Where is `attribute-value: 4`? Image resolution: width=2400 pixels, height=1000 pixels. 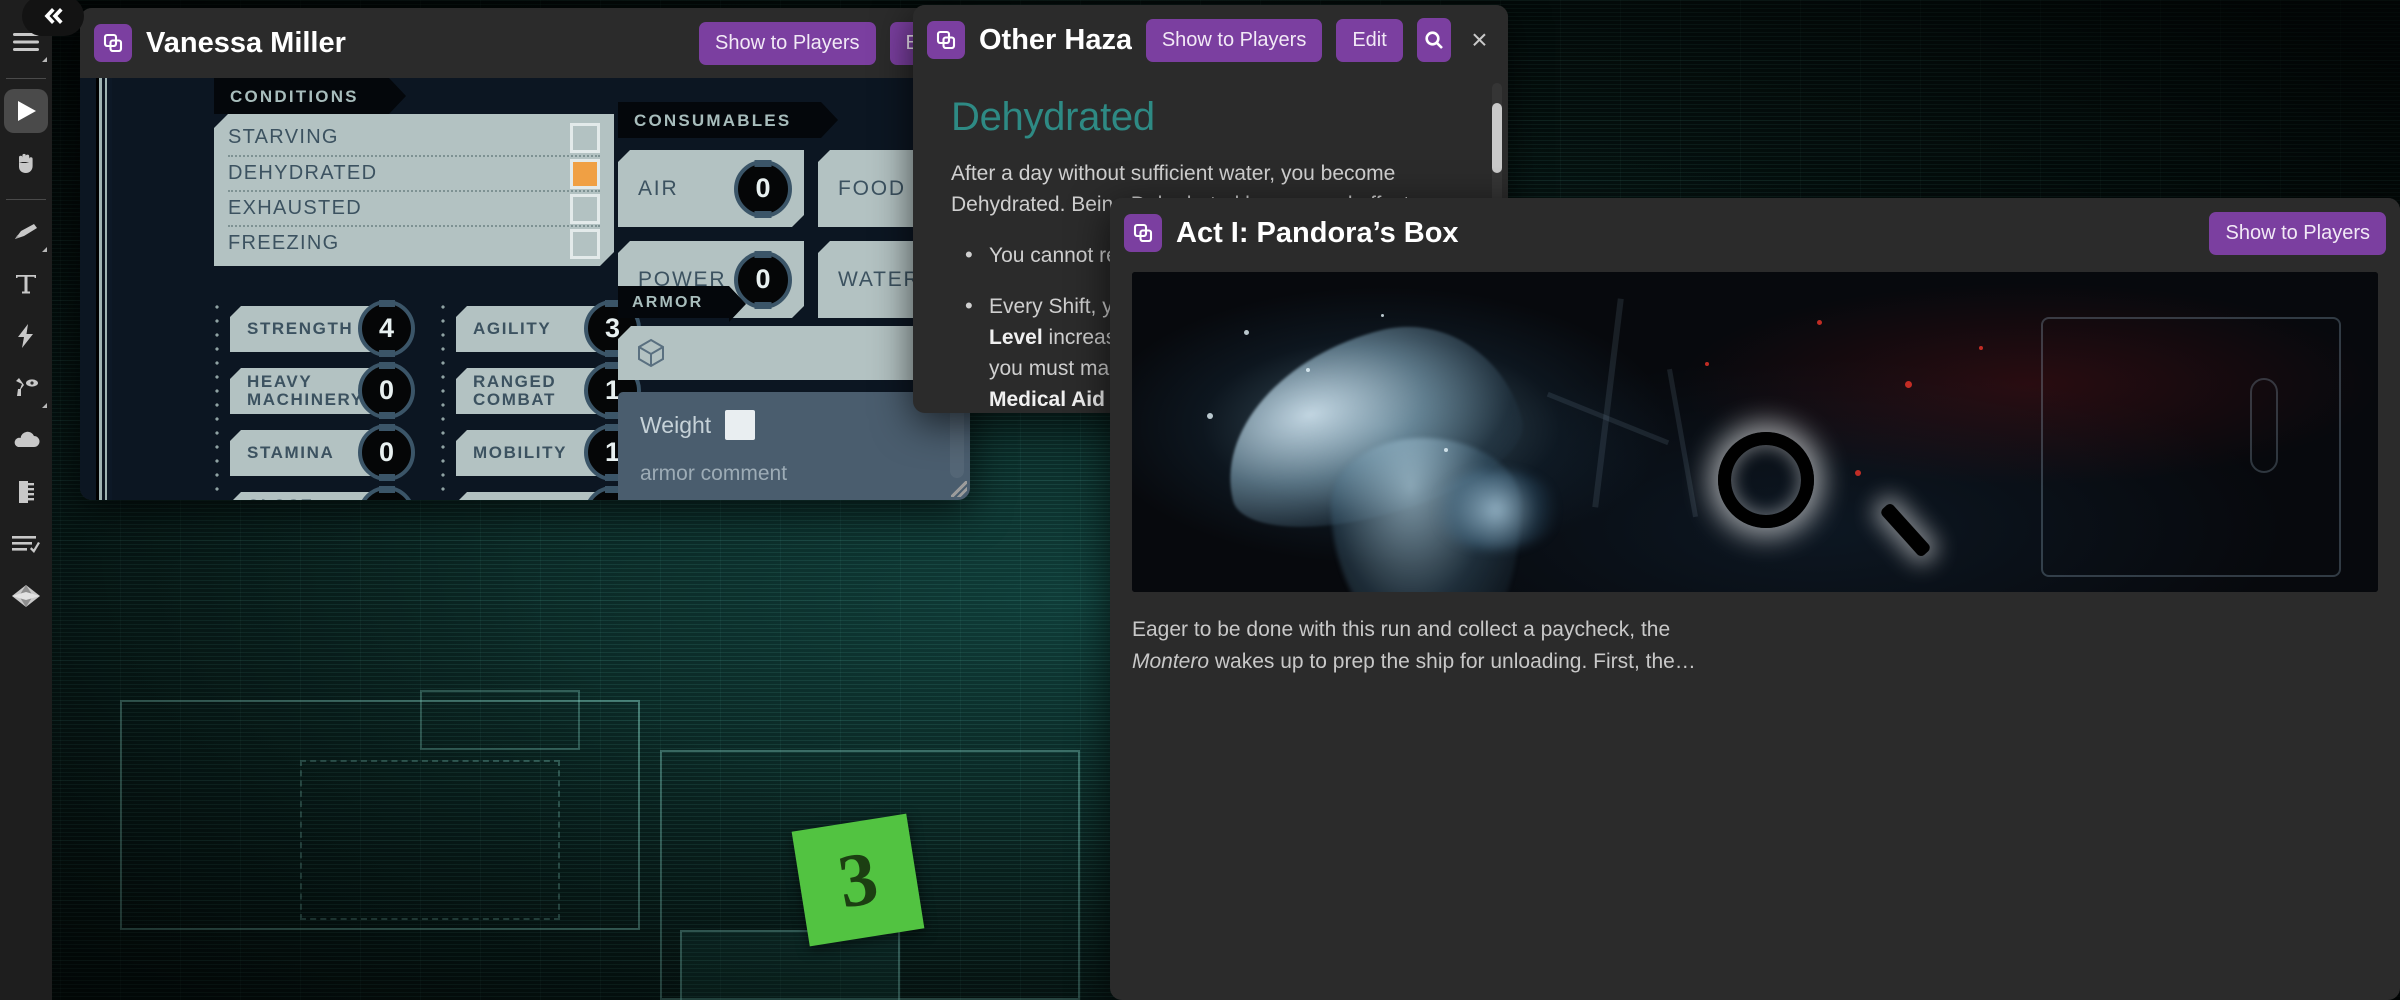
attribute-value: 4 is located at coordinates (386, 328).